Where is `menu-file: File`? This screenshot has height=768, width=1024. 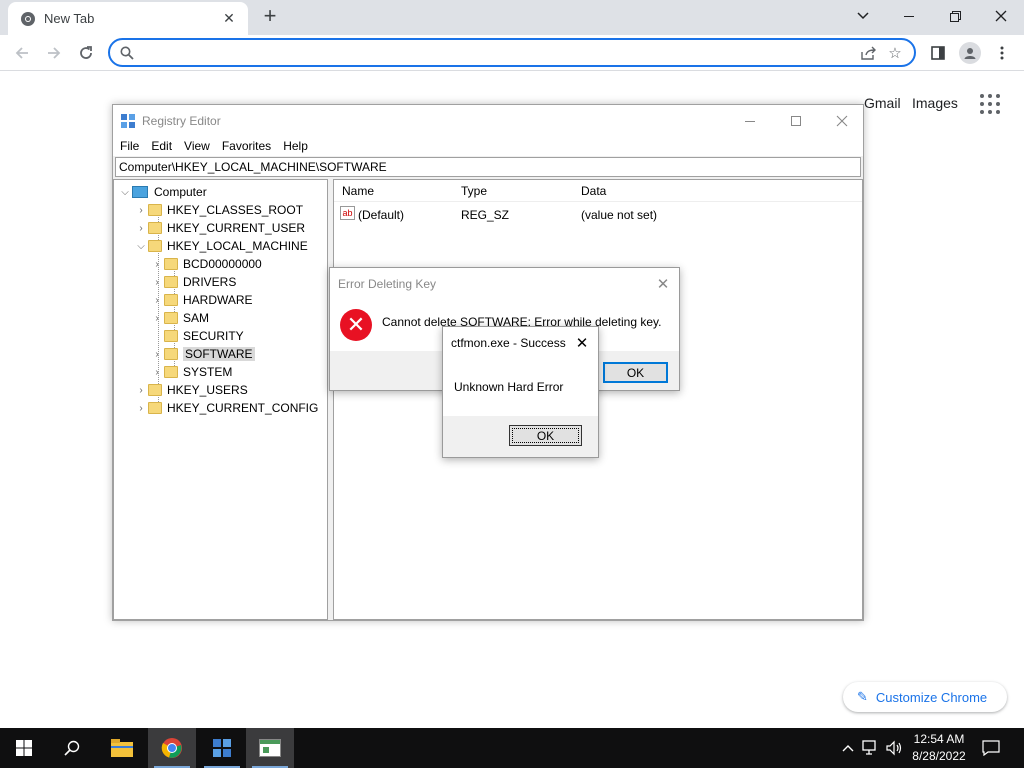 menu-file: File is located at coordinates (129, 146).